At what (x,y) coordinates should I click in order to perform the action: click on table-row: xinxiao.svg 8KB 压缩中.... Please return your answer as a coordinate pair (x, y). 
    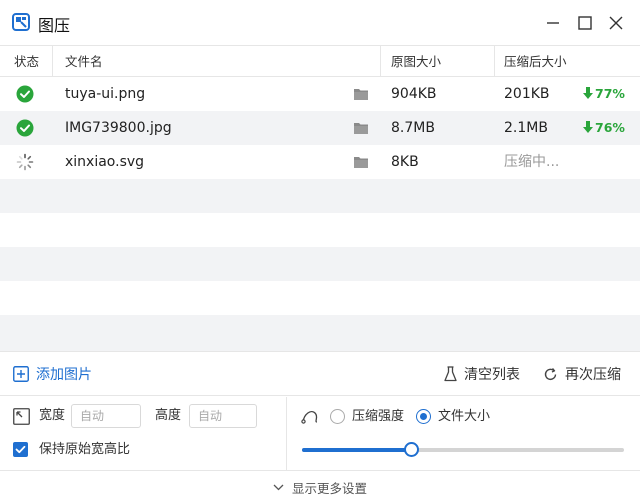
    Looking at the image, I should click on (320, 162).